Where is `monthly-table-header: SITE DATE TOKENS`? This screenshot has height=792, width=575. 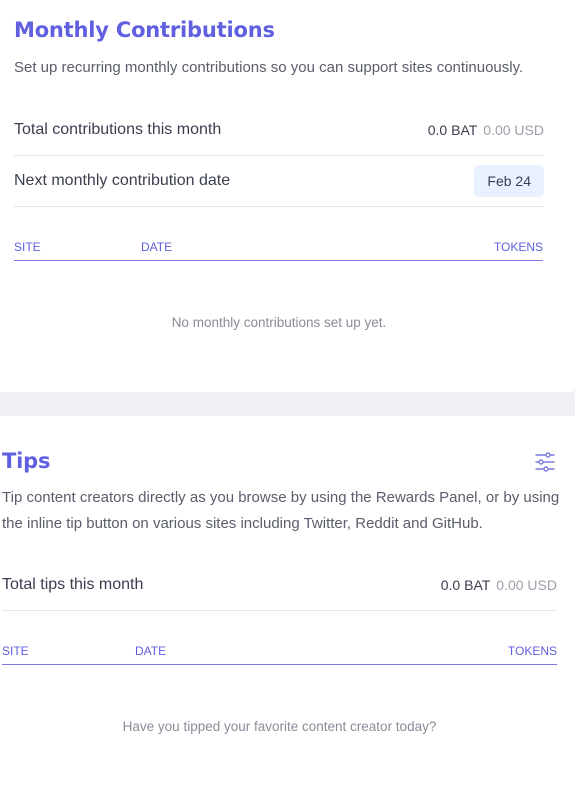 monthly-table-header: SITE DATE TOKENS is located at coordinates (278, 247).